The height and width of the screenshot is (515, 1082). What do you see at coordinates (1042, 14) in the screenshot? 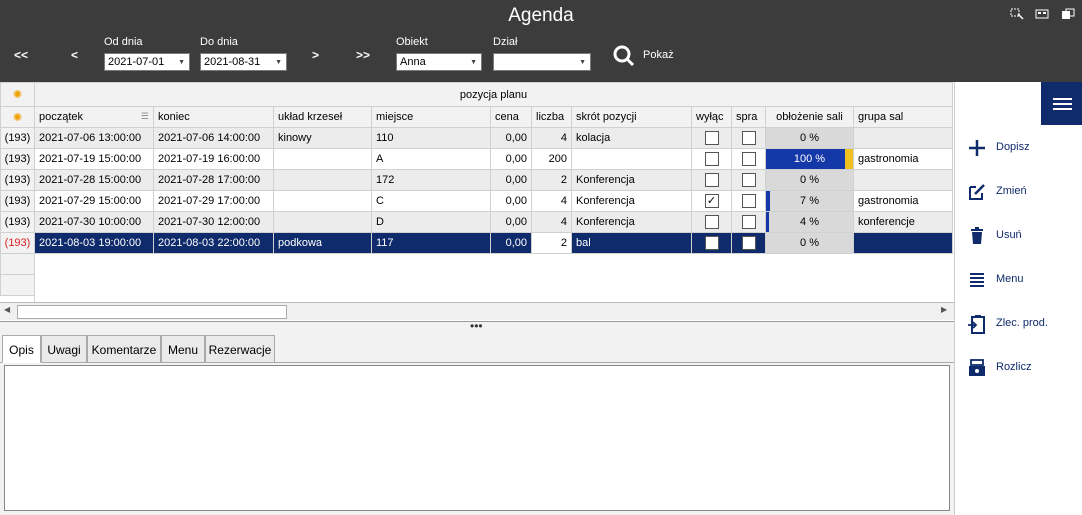
I see `layout-icon` at bounding box center [1042, 14].